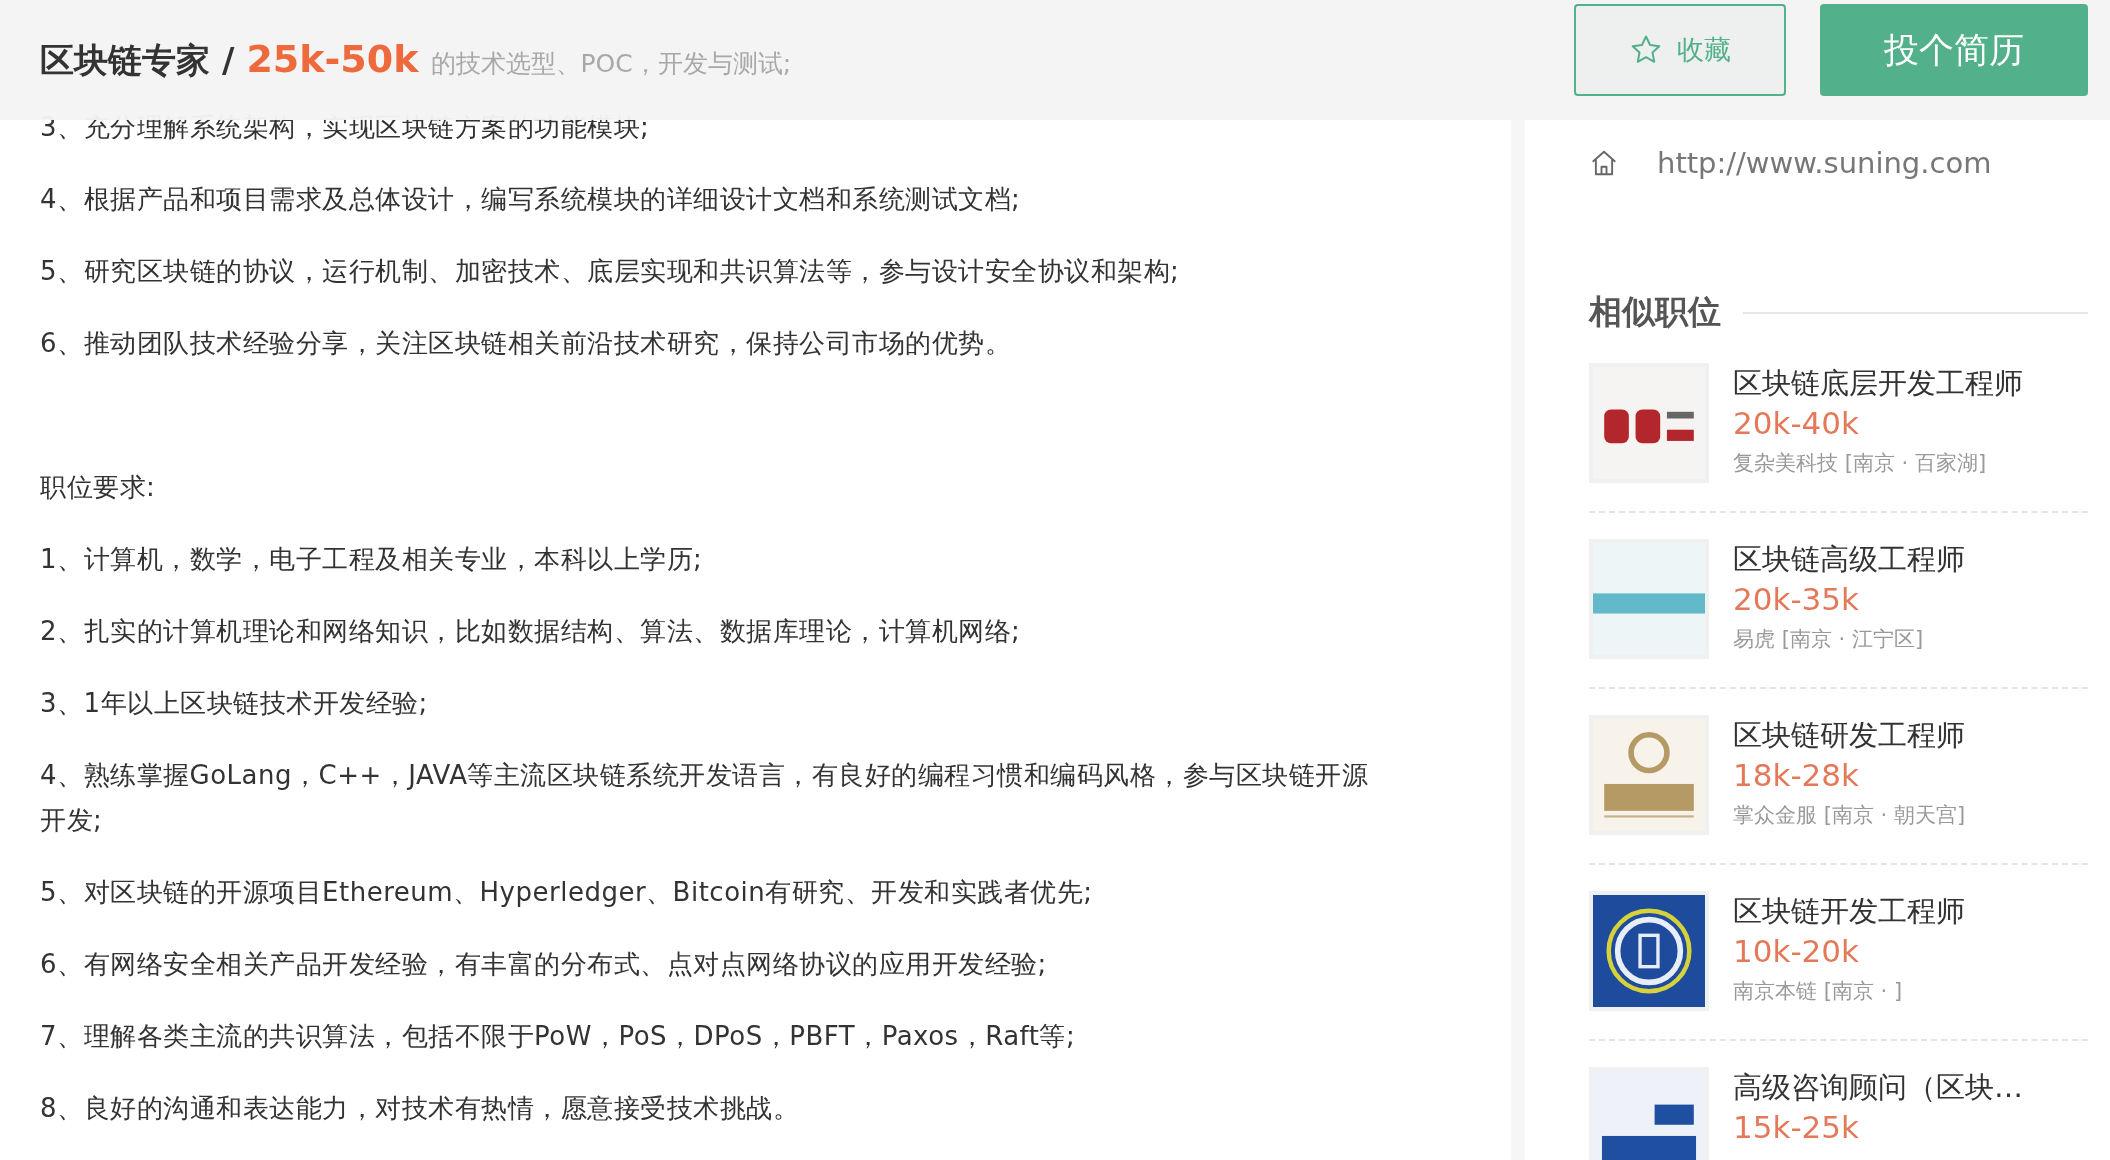 This screenshot has width=2110, height=1160. I want to click on company-location: 南京本链 [南京 · ], so click(1818, 991).